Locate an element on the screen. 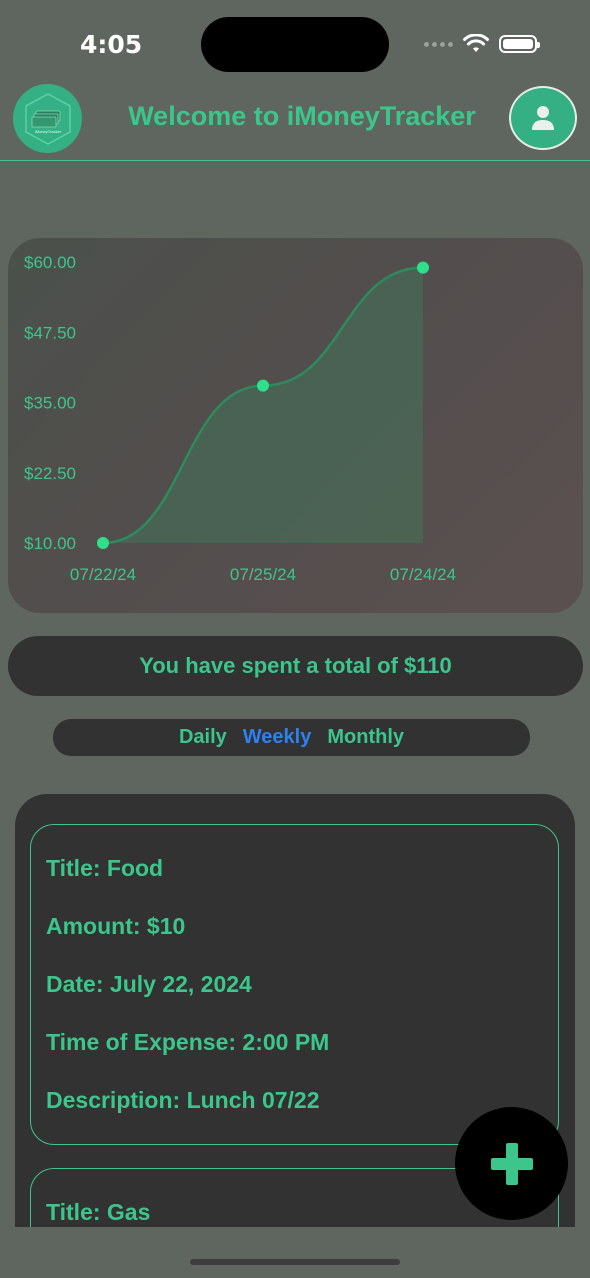  expense-date: Date: July 22, 2024 is located at coordinates (149, 984).